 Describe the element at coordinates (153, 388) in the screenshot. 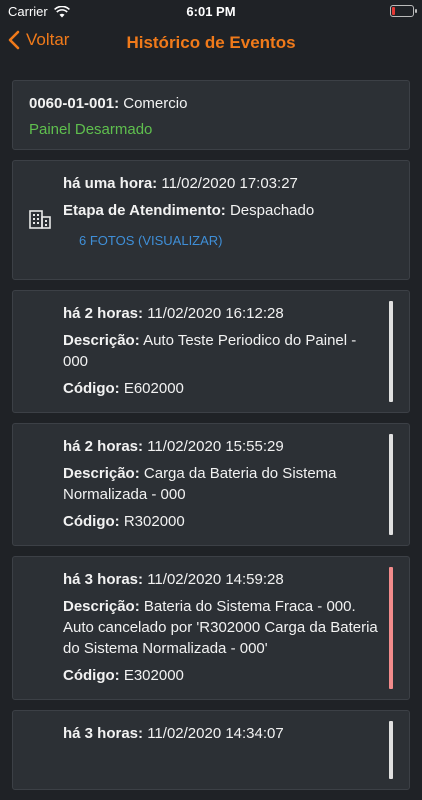

I see `event-code-value: E602000` at that location.